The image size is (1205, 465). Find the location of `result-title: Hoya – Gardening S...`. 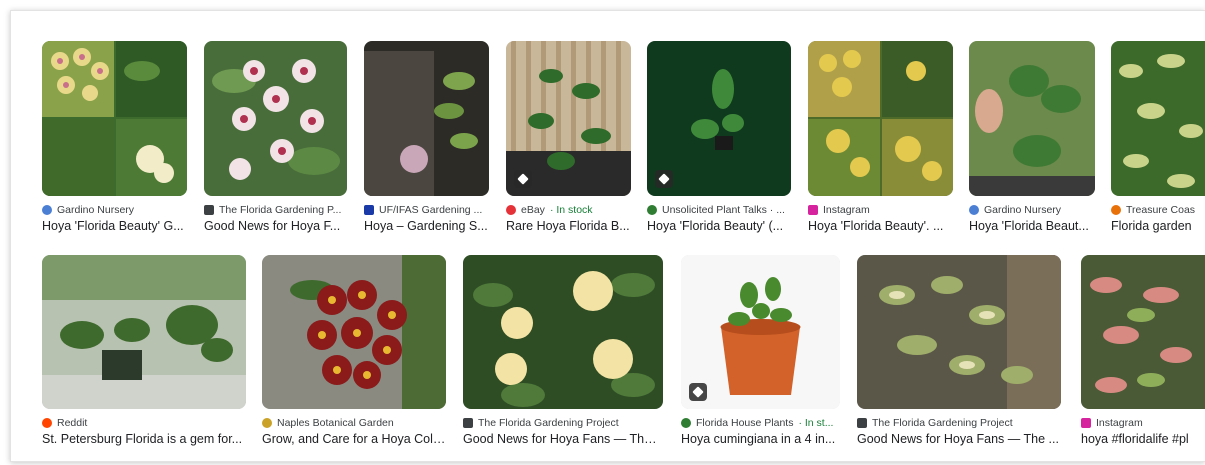

result-title: Hoya – Gardening S... is located at coordinates (426, 226).